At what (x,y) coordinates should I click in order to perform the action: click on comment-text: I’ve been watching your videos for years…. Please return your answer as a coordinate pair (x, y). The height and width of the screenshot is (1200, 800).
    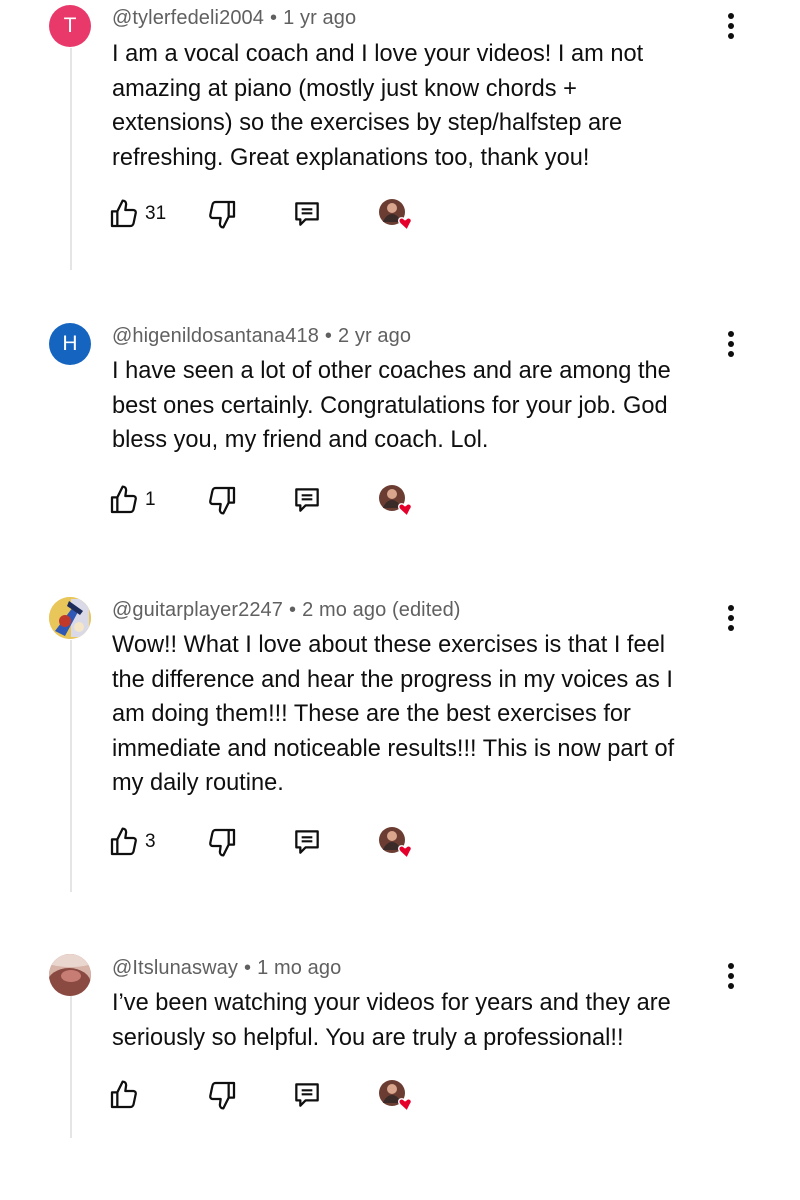
    Looking at the image, I should click on (391, 1020).